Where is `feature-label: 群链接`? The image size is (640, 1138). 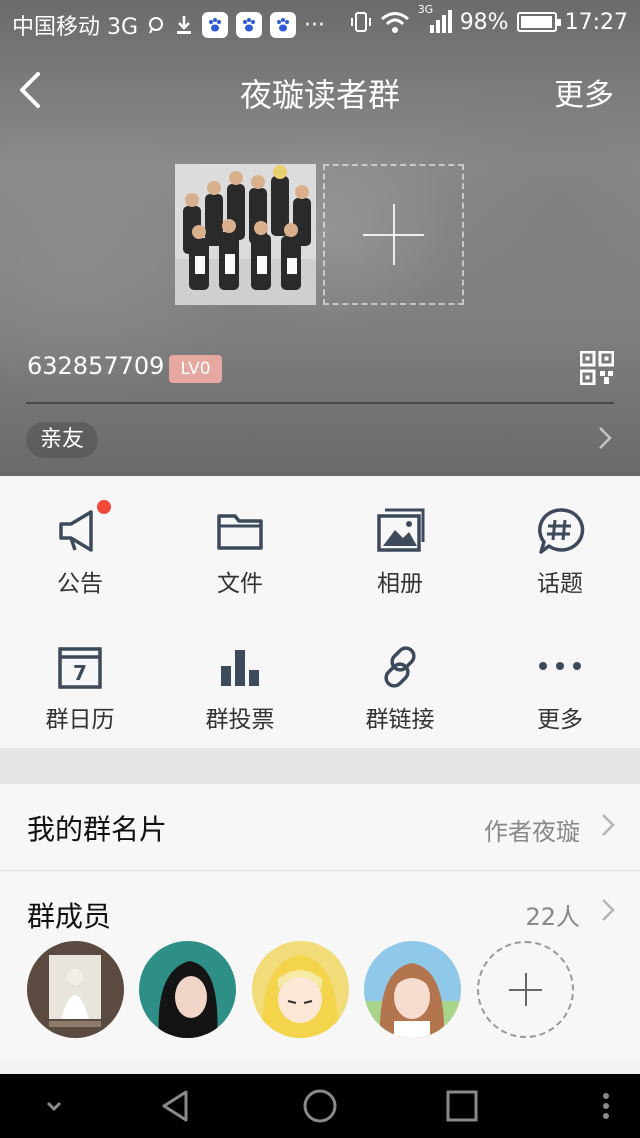 feature-label: 群链接 is located at coordinates (400, 720).